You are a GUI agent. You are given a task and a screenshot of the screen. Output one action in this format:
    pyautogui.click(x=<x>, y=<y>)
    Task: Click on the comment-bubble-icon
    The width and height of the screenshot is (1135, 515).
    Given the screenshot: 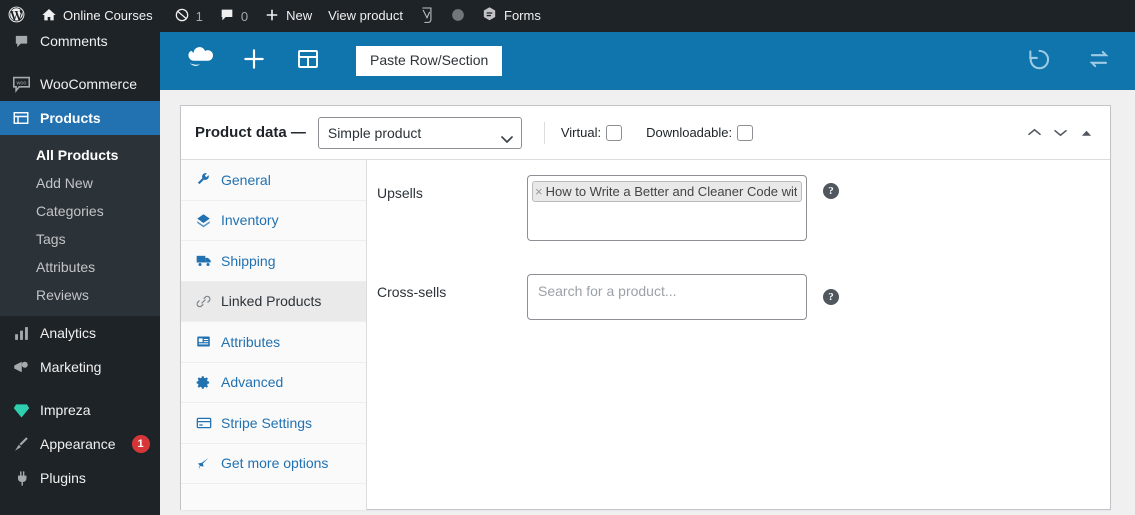 What is the action you would take?
    pyautogui.click(x=227, y=16)
    